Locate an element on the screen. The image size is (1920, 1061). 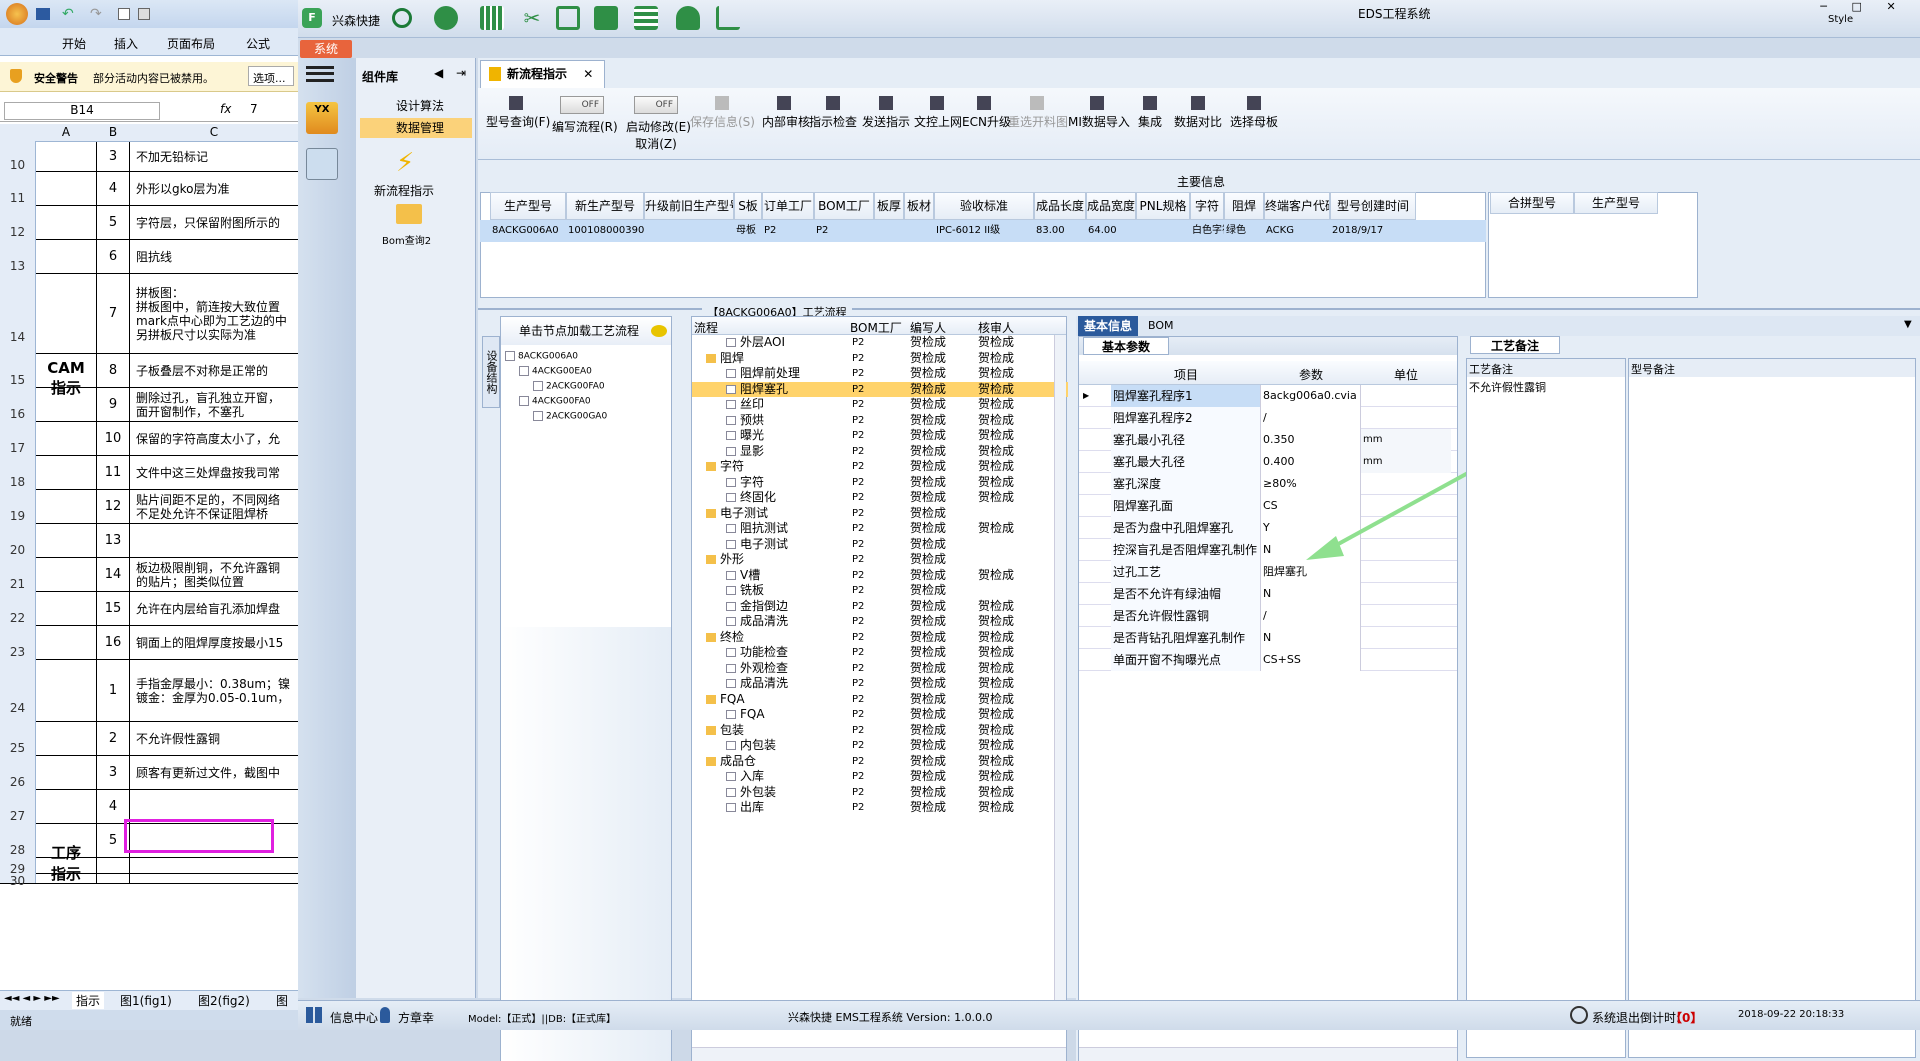
row-number: 10 is located at coordinates (18, 156).